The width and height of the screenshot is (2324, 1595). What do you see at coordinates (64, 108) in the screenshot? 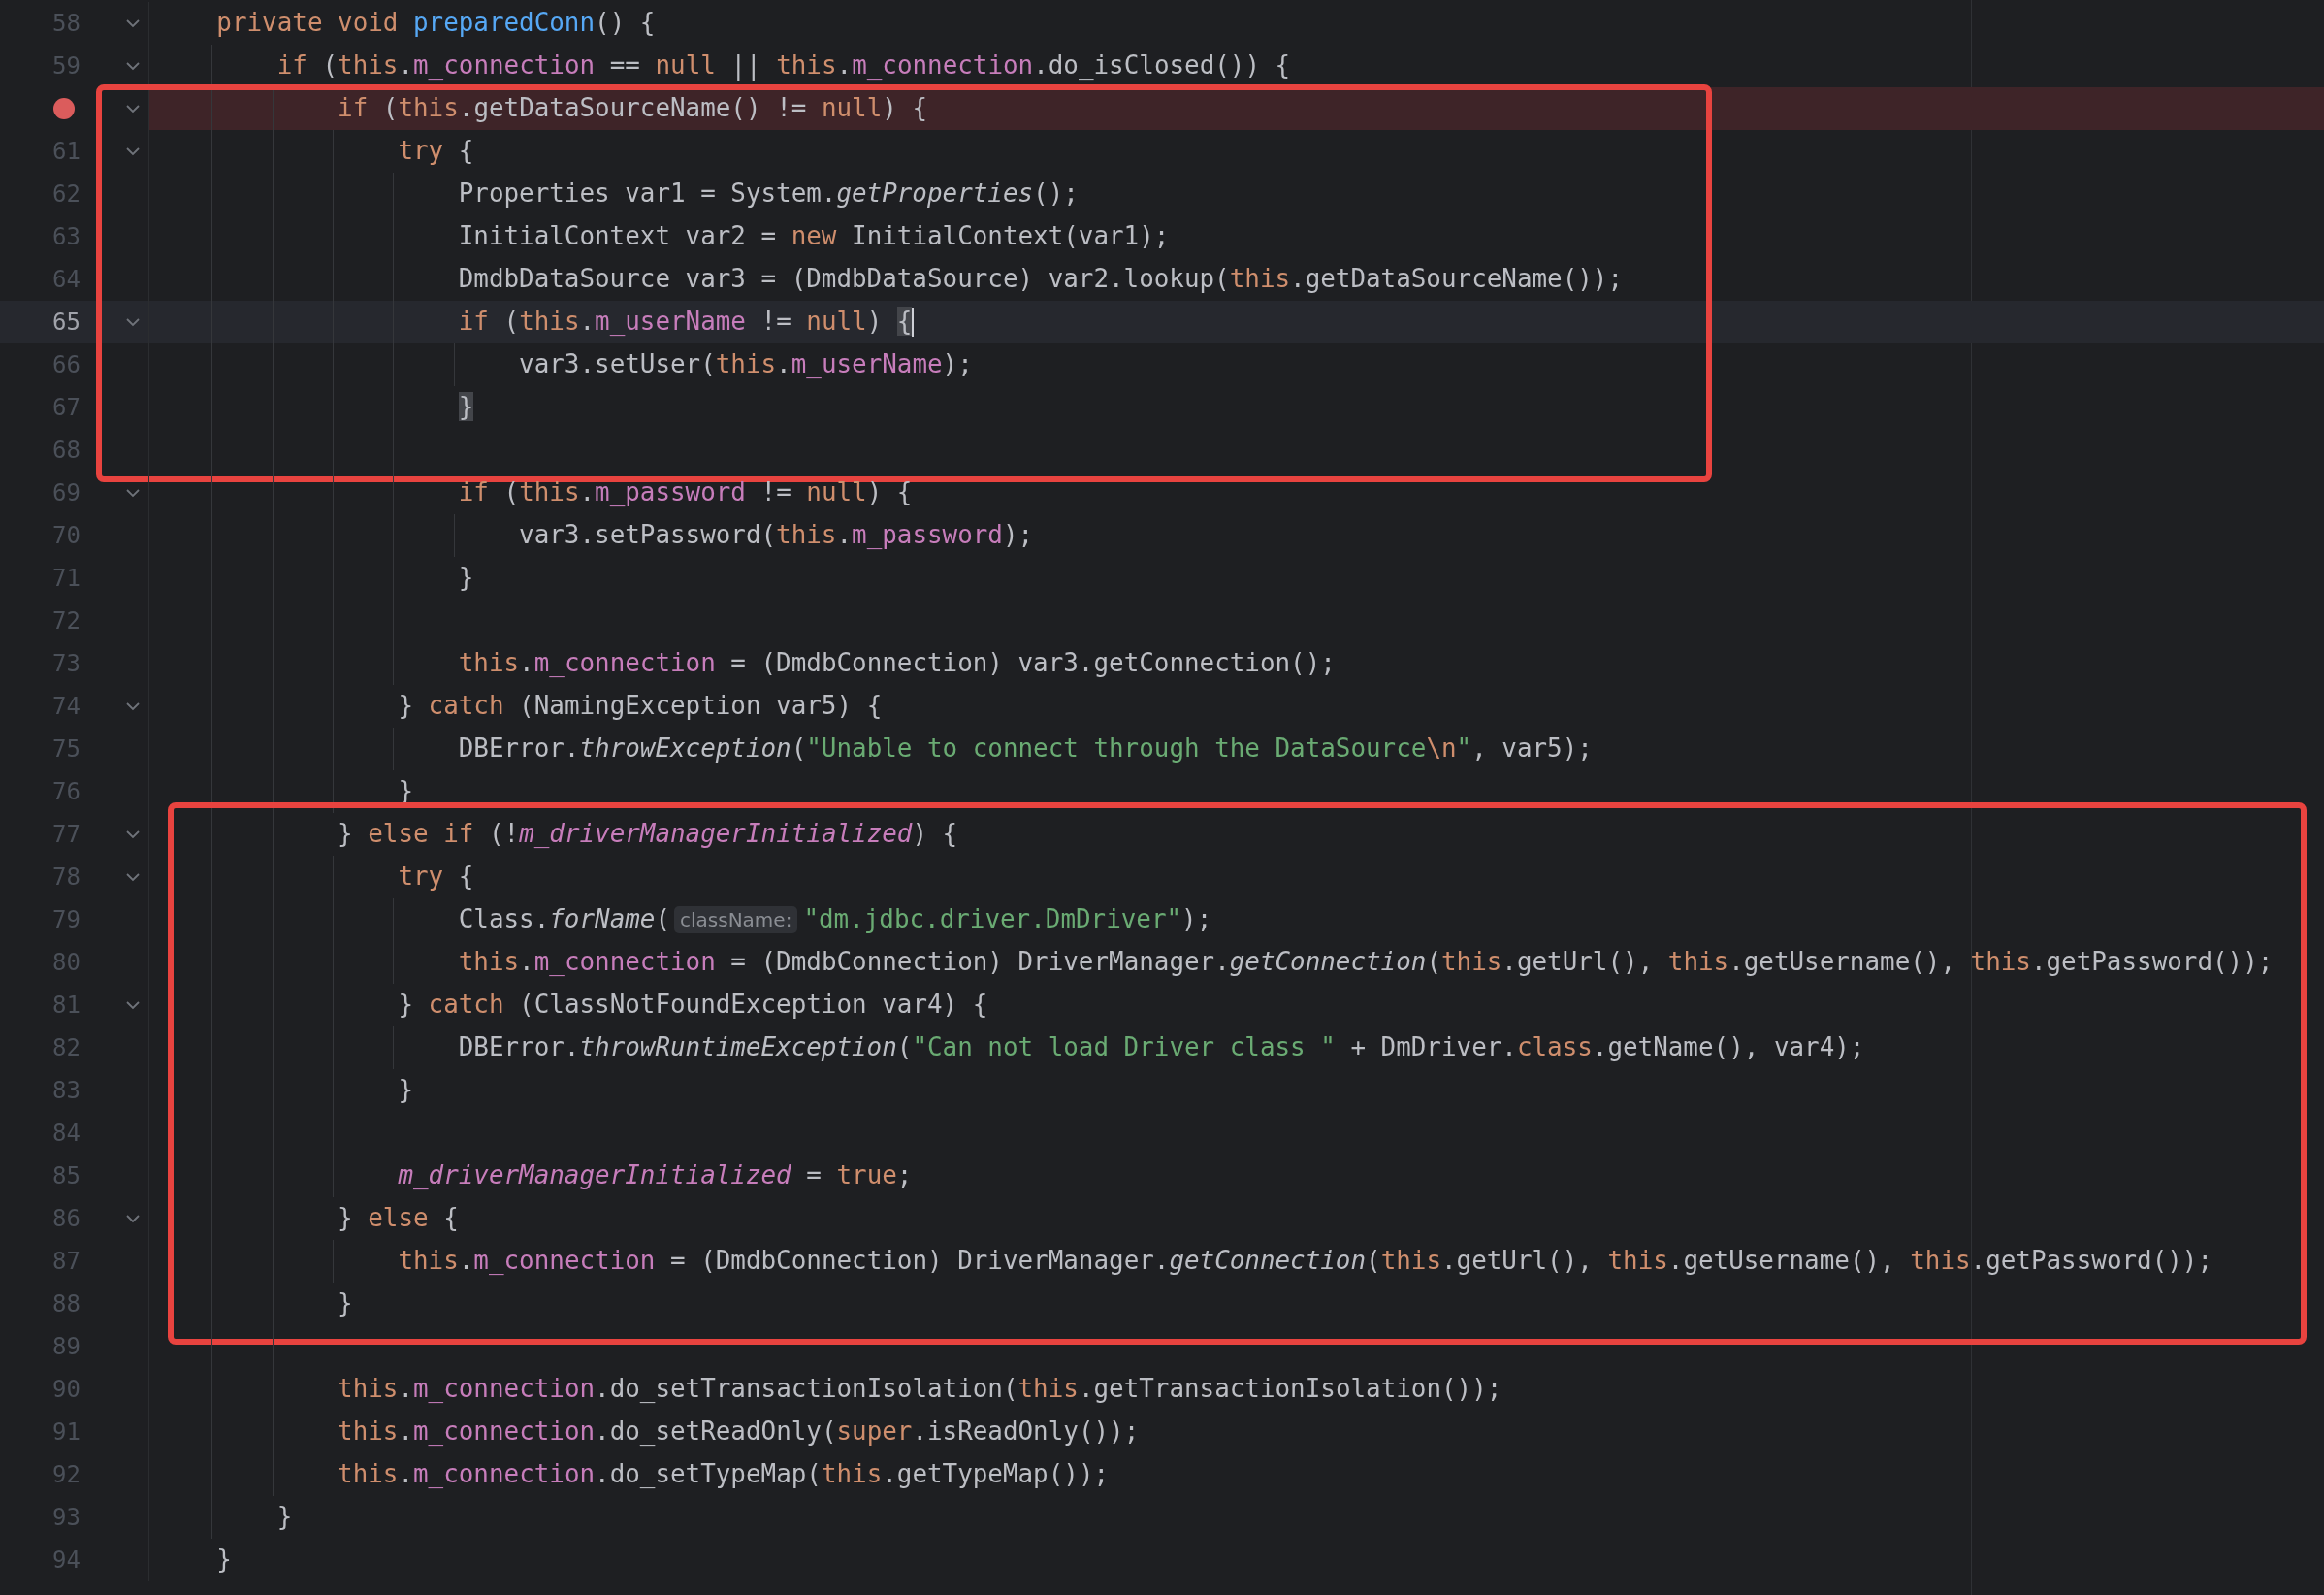
I see `breakpoint-icon` at bounding box center [64, 108].